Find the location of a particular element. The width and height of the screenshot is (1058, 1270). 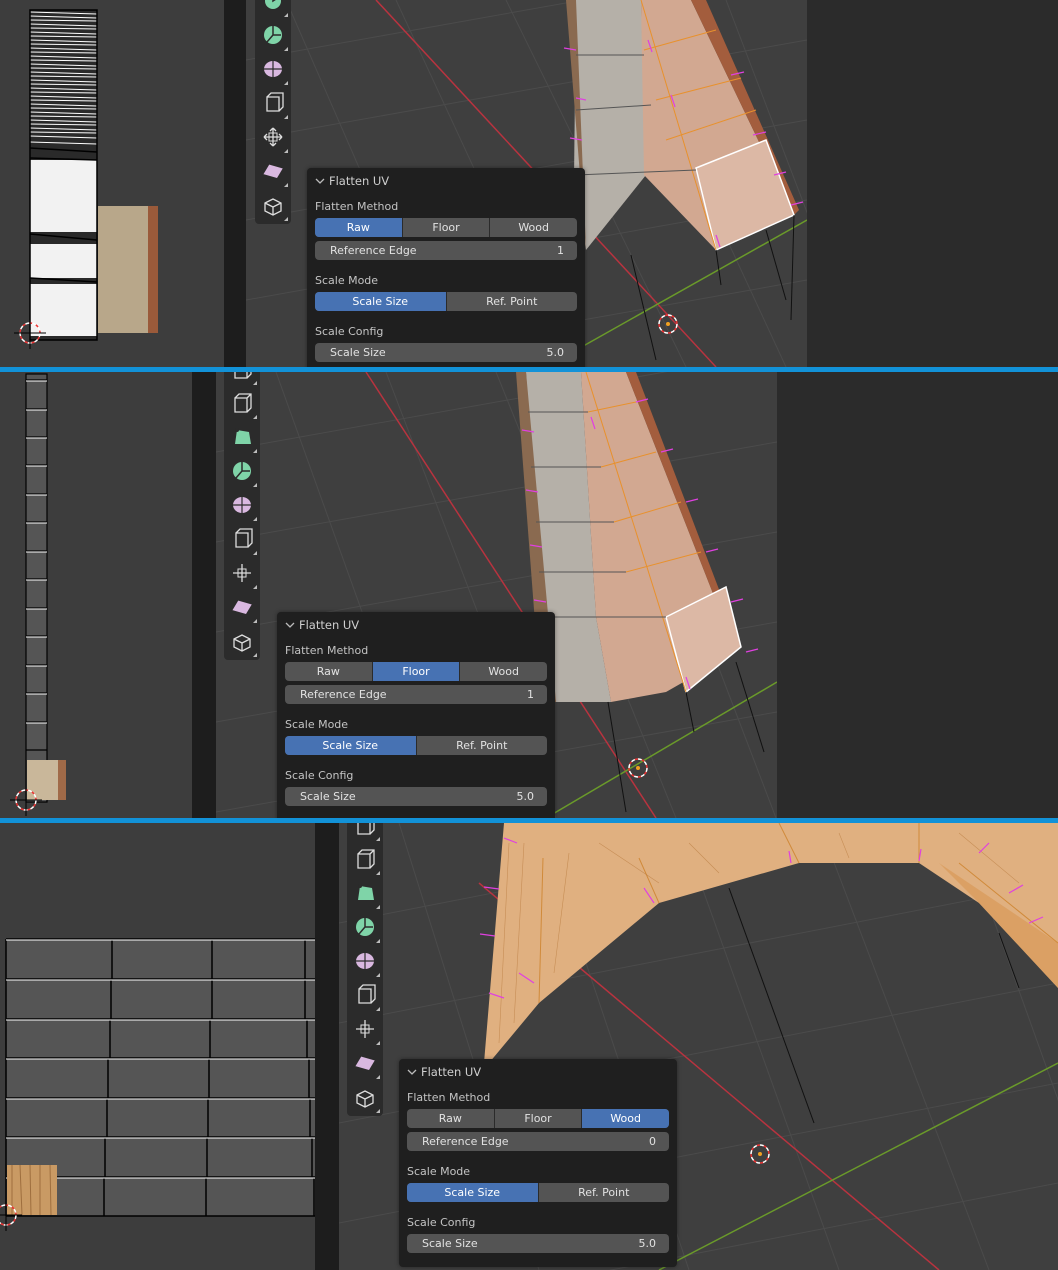

panel-title: Flatten UV is located at coordinates (359, 181).